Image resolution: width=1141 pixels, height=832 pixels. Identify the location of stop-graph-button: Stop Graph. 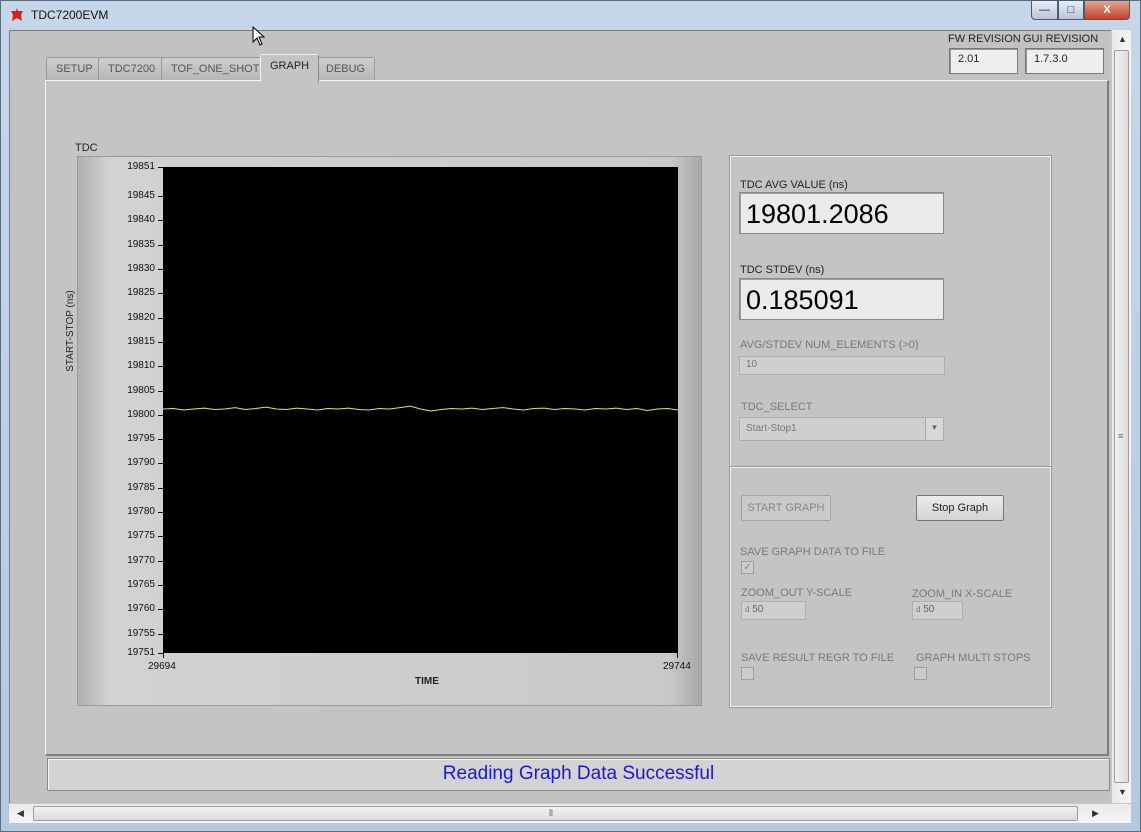
(960, 508).